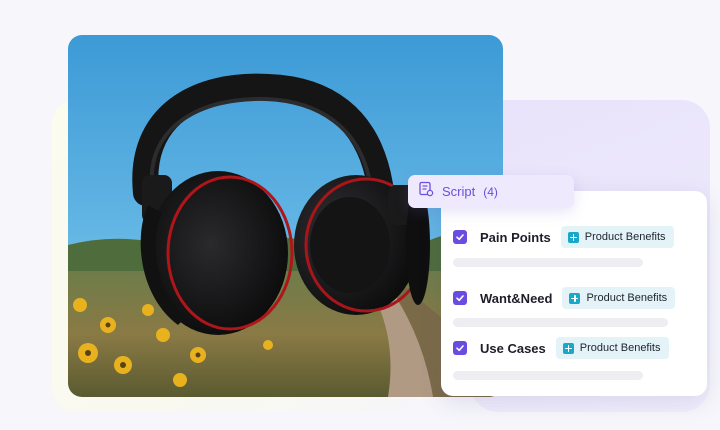  I want to click on list-item: Want&Need Product Benefits, so click(564, 298).